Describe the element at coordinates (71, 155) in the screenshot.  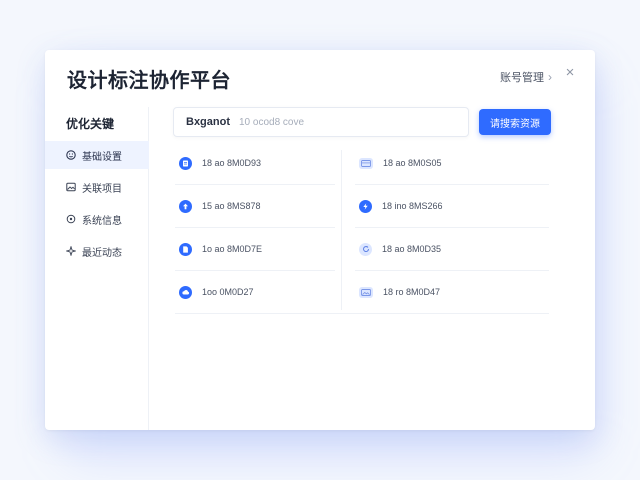
I see `smile-icon` at that location.